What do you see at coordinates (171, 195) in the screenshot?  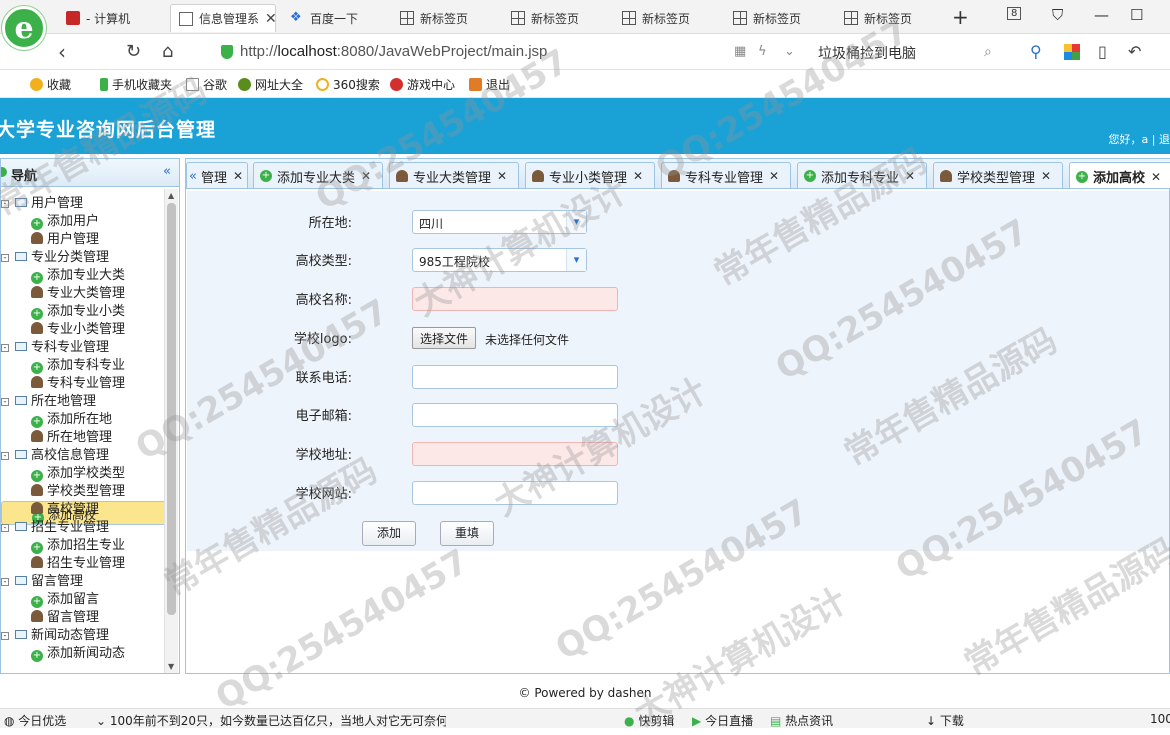 I see `scroll-up-icon: ▲` at bounding box center [171, 195].